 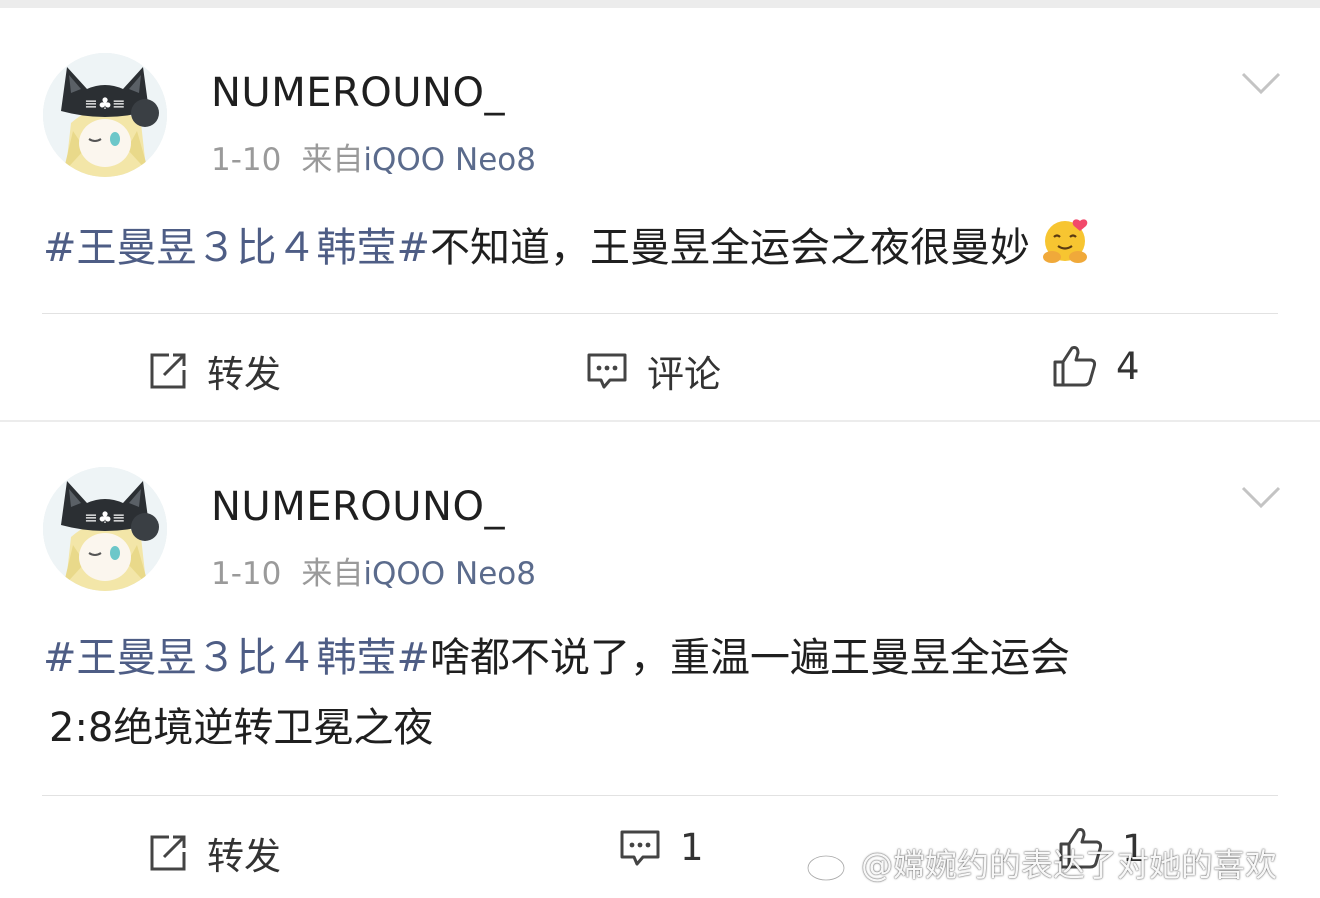 I want to click on thumbs-up-icon, so click(x=1075, y=366).